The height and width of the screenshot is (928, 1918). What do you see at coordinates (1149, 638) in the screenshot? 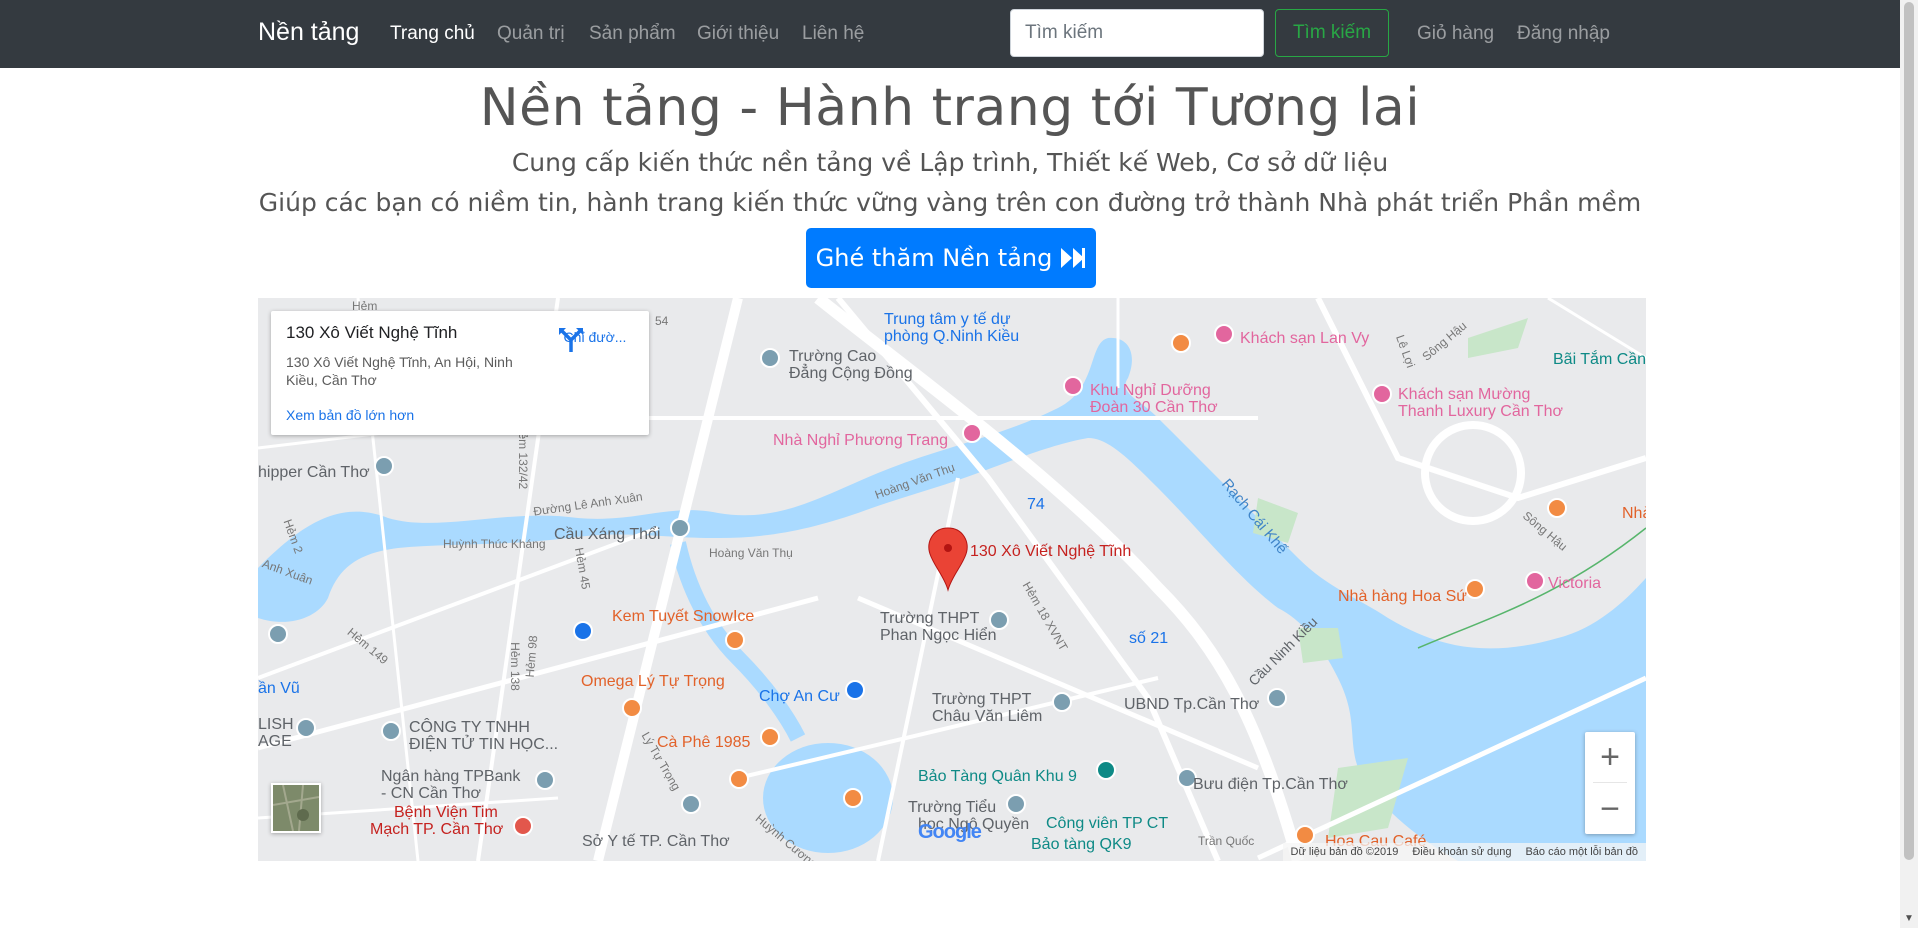
I see `label-so-21: số 21` at bounding box center [1149, 638].